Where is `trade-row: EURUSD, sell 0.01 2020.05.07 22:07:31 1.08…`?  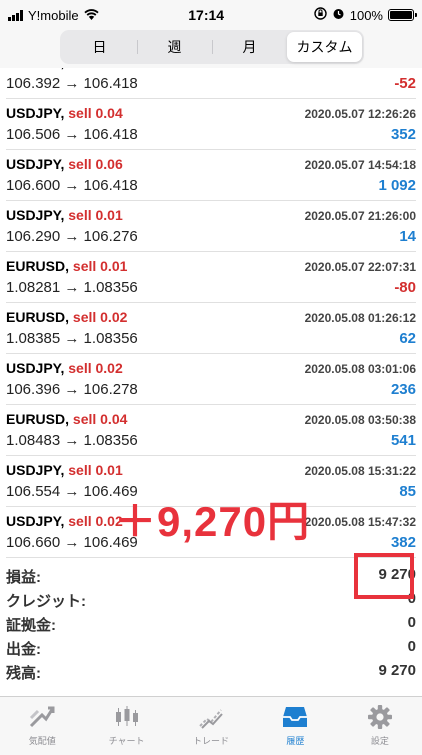
trade-row: EURUSD, sell 0.01 2020.05.07 22:07:31 1.08… is located at coordinates (211, 277).